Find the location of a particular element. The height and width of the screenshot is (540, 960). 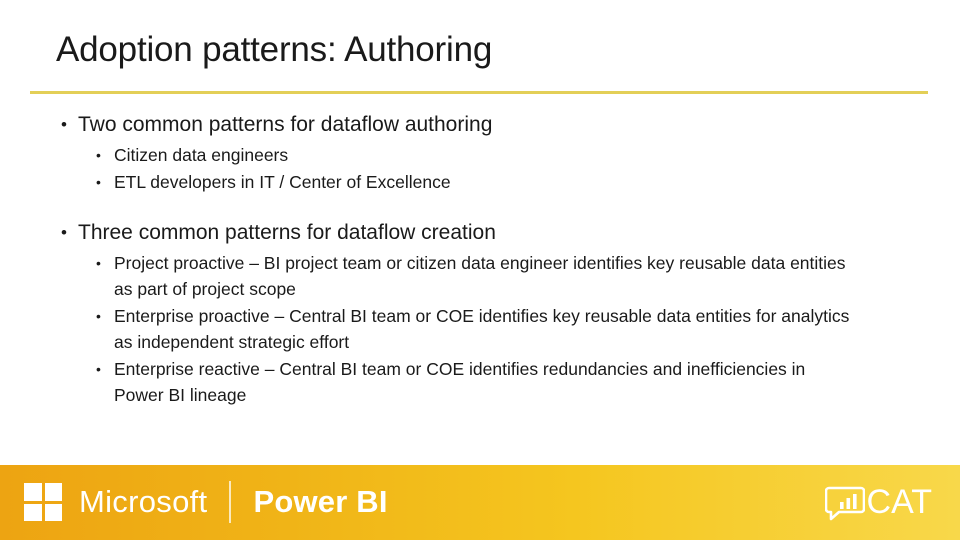

page-title: Adoption patterns: Authoring is located at coordinates (274, 49).